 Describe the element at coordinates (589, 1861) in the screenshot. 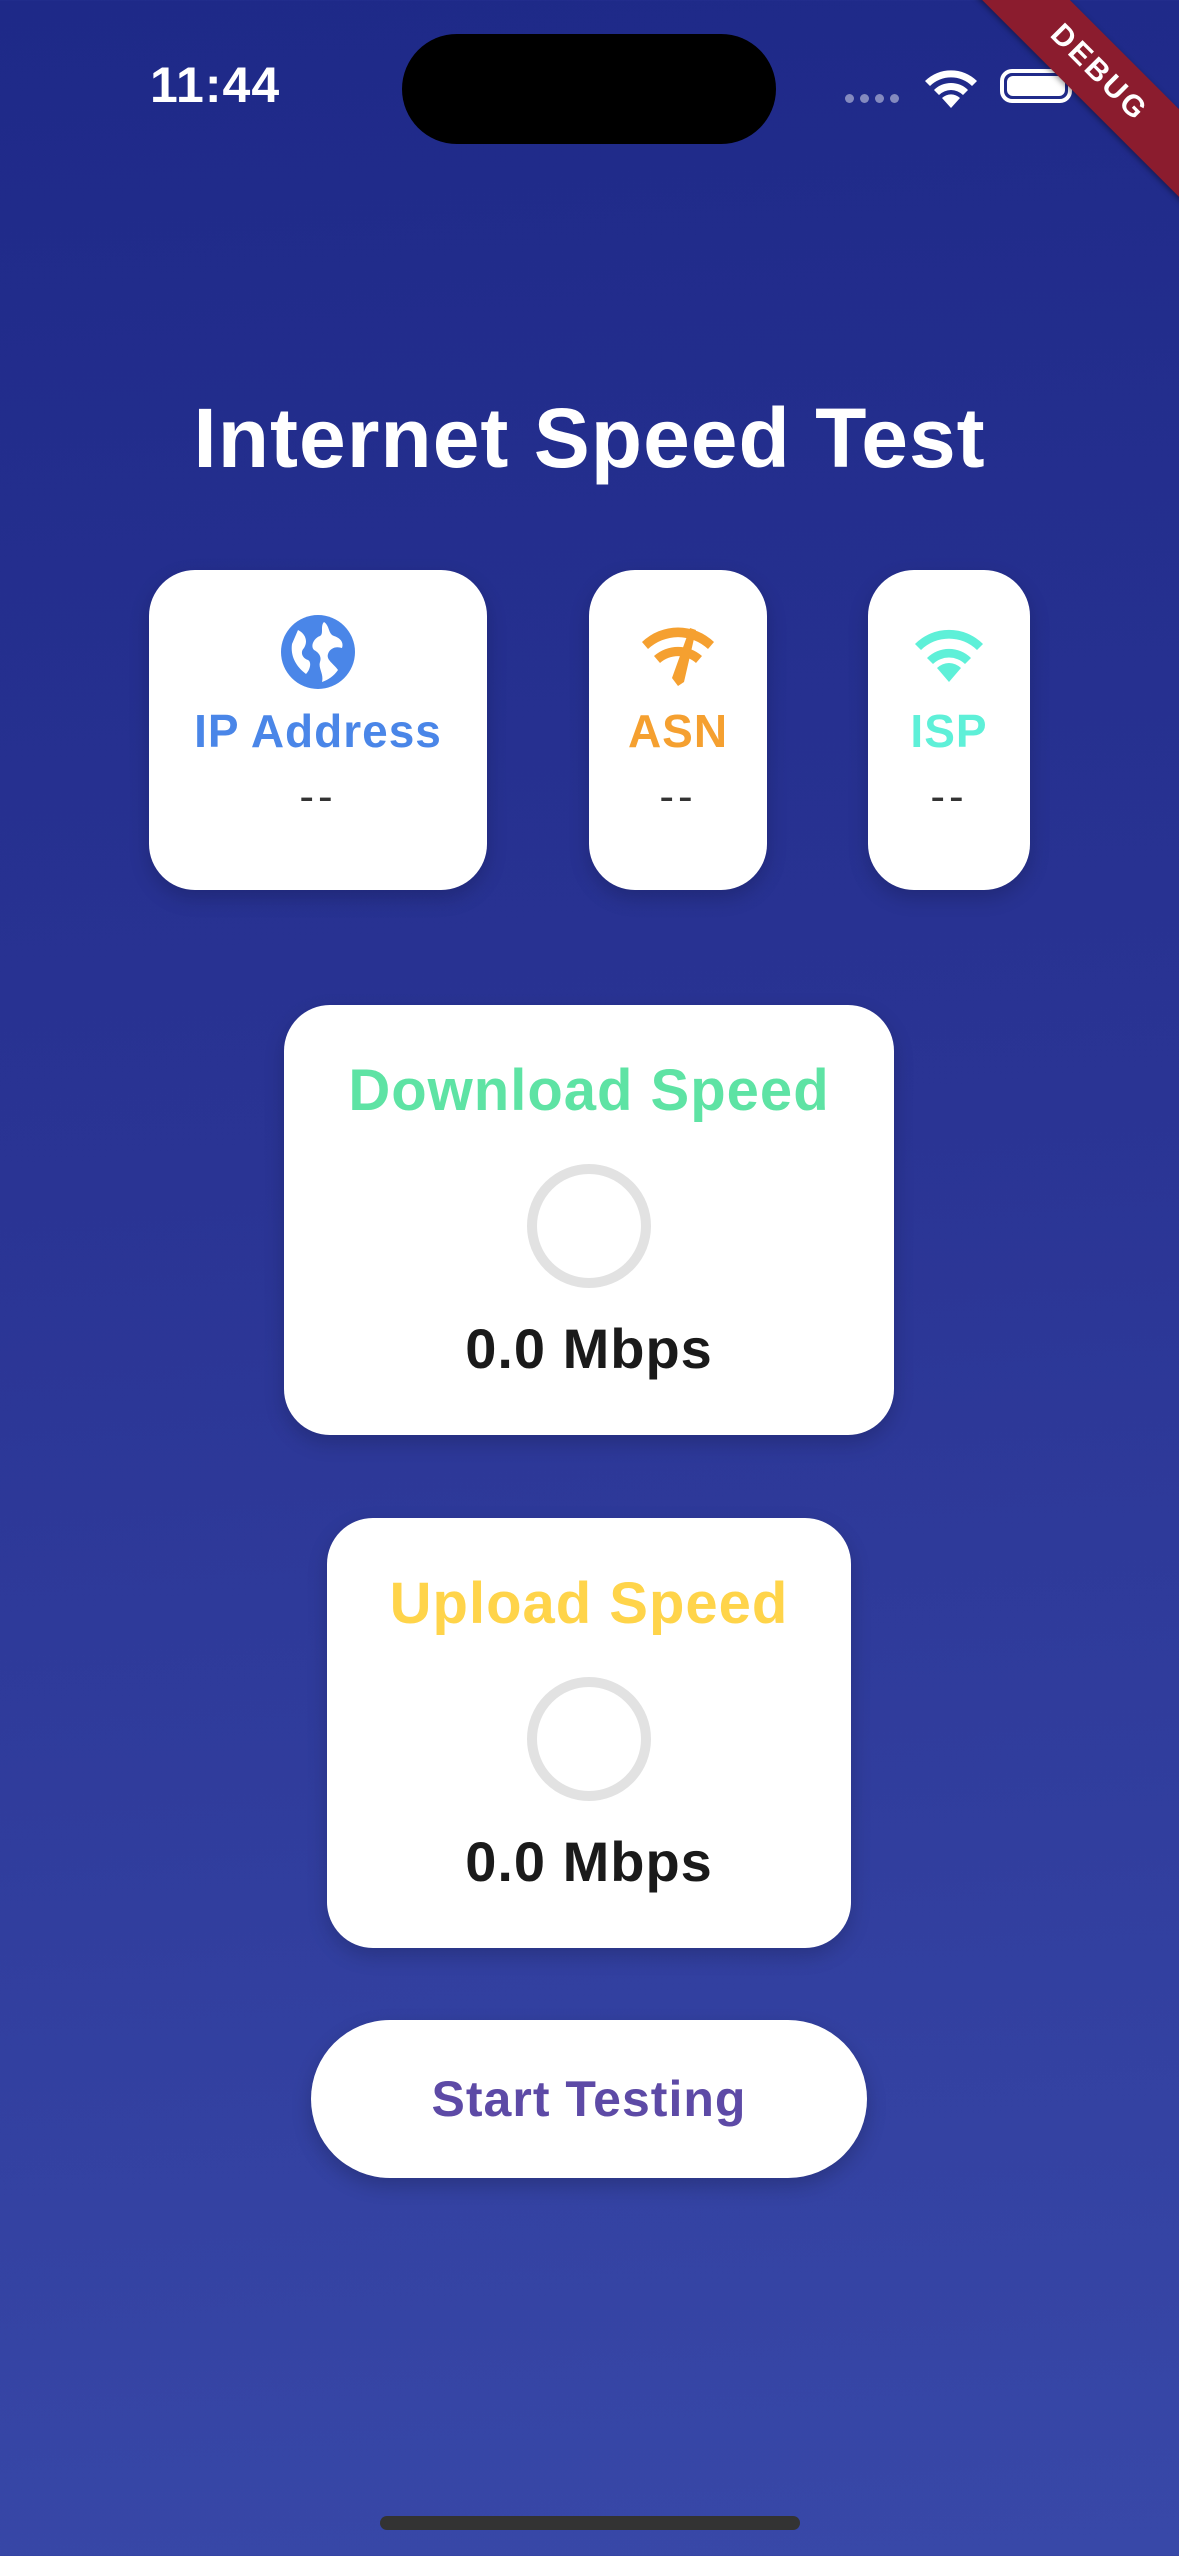

I see `upload-speed-value: 0.0 Mbps` at that location.